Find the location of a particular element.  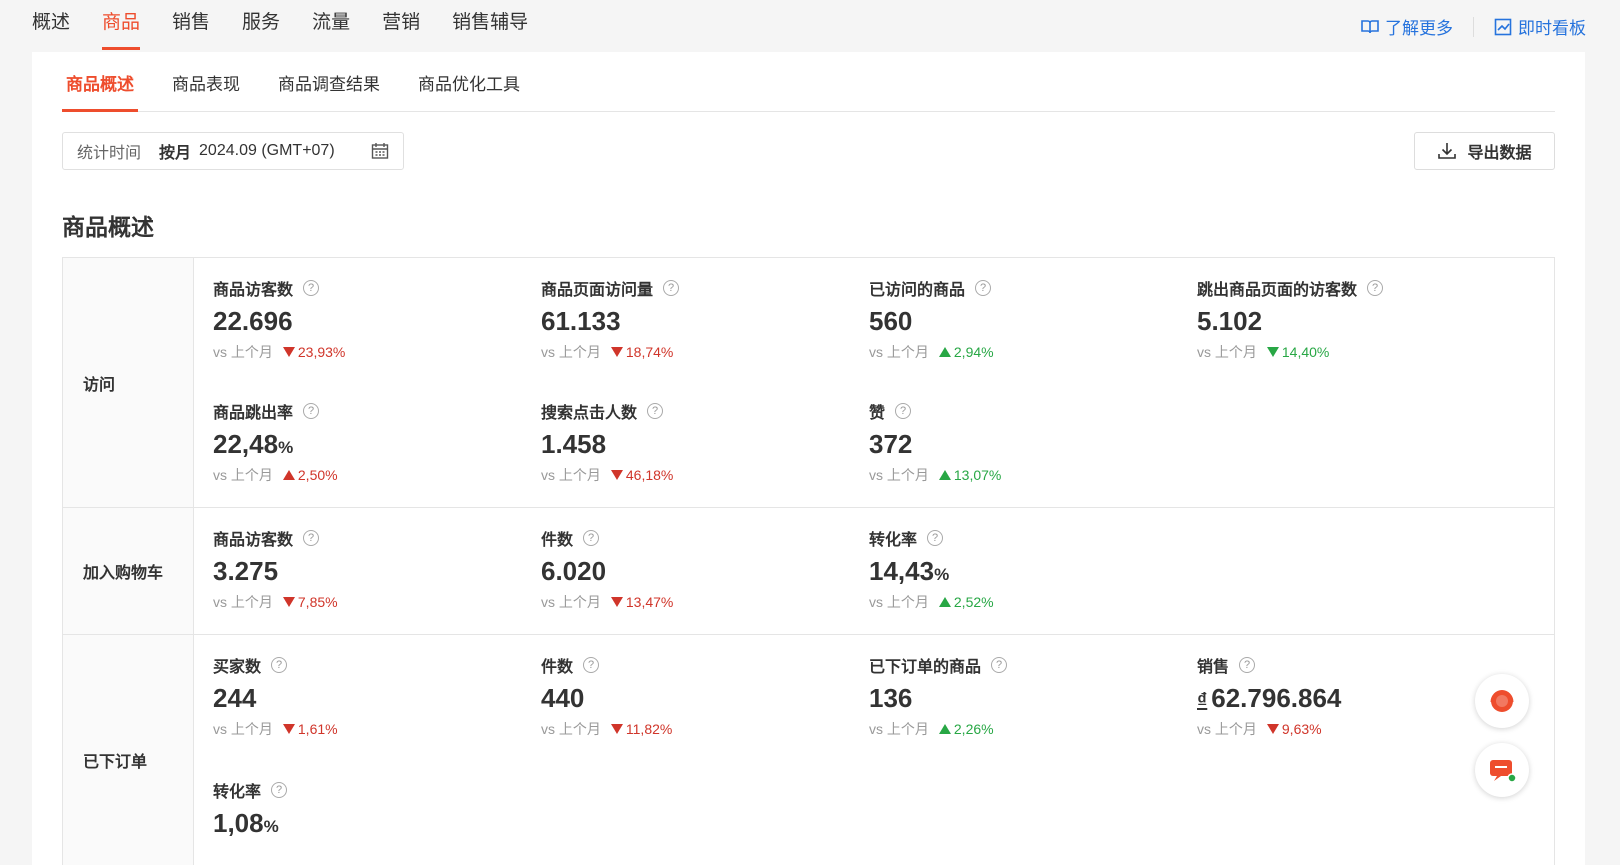

metric-value: 136 is located at coordinates (1019, 698).